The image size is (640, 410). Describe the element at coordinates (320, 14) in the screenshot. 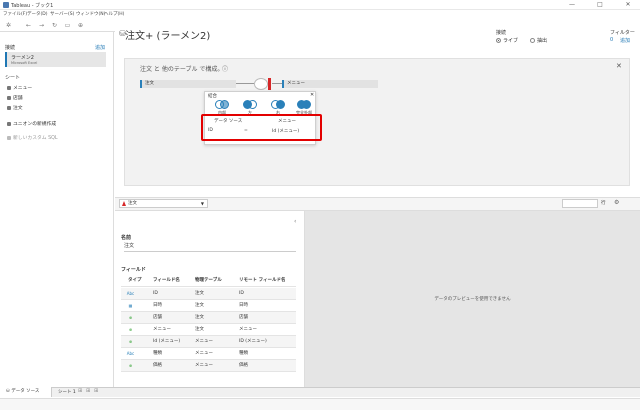

I see `menu-bar: ファイル(F) データ(D) サーバー(S) ウィンドウ(N) ヘルプ(H)` at that location.